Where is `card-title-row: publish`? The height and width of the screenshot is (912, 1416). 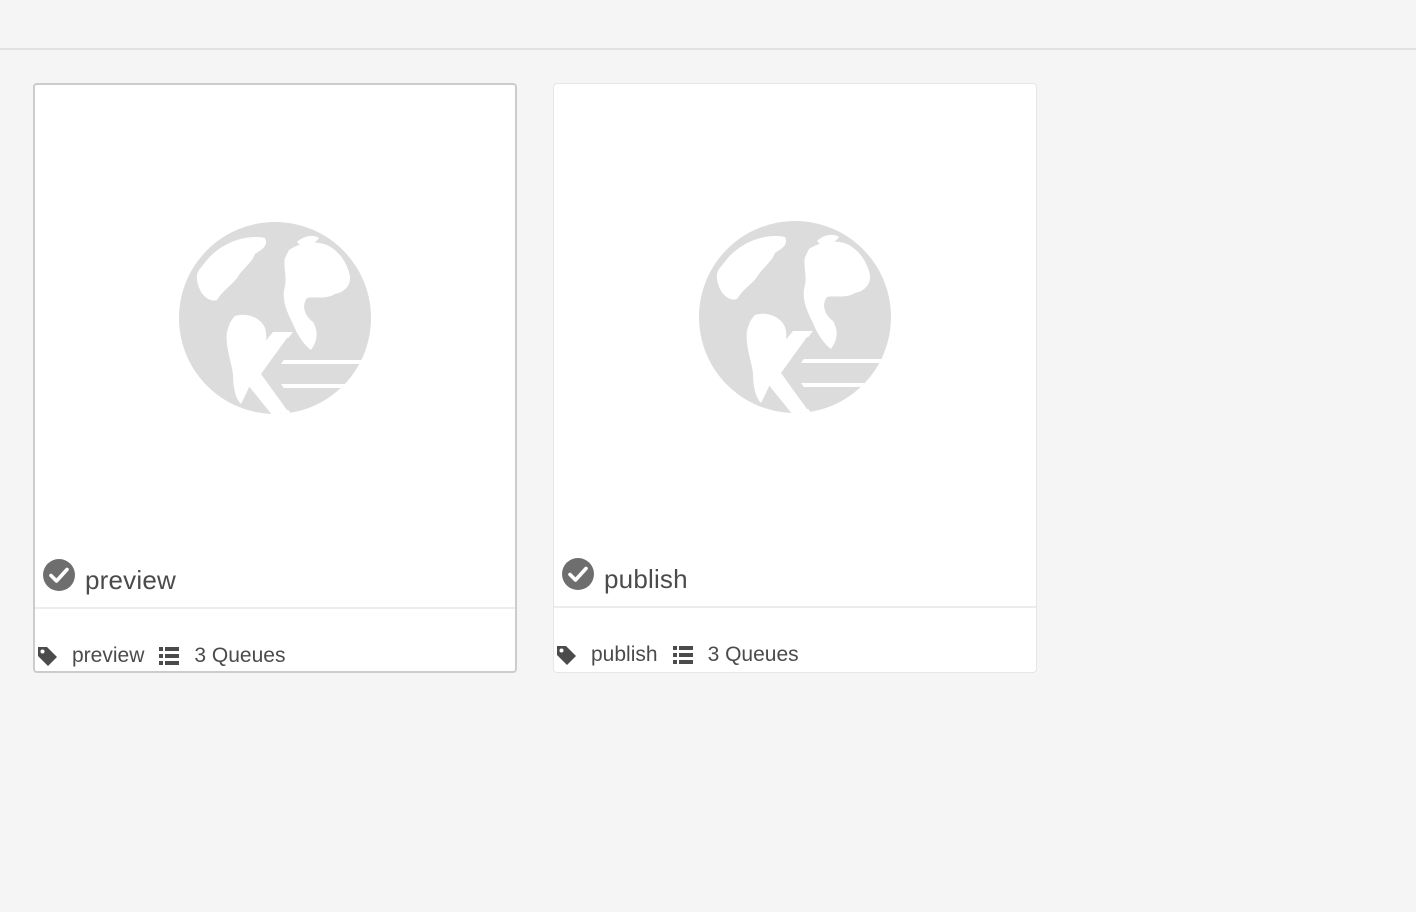
card-title-row: publish is located at coordinates (624, 574).